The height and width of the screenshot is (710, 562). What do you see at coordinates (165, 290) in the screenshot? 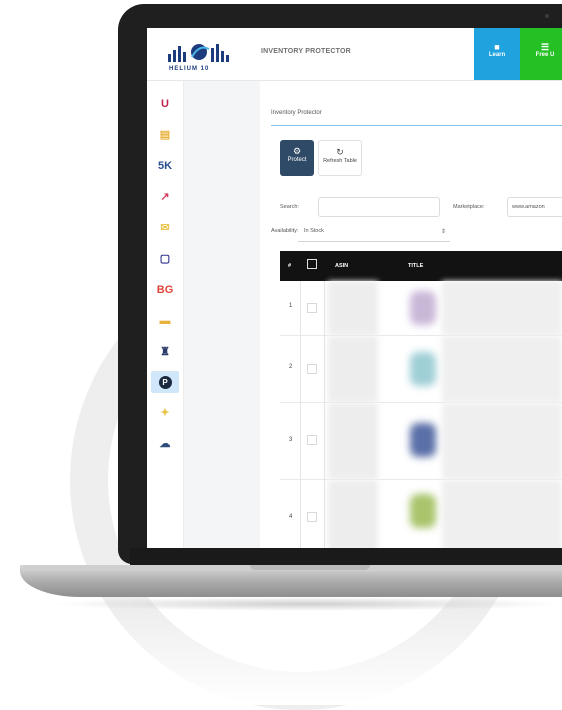
I see `sidebar-item-bg: BG` at bounding box center [165, 290].